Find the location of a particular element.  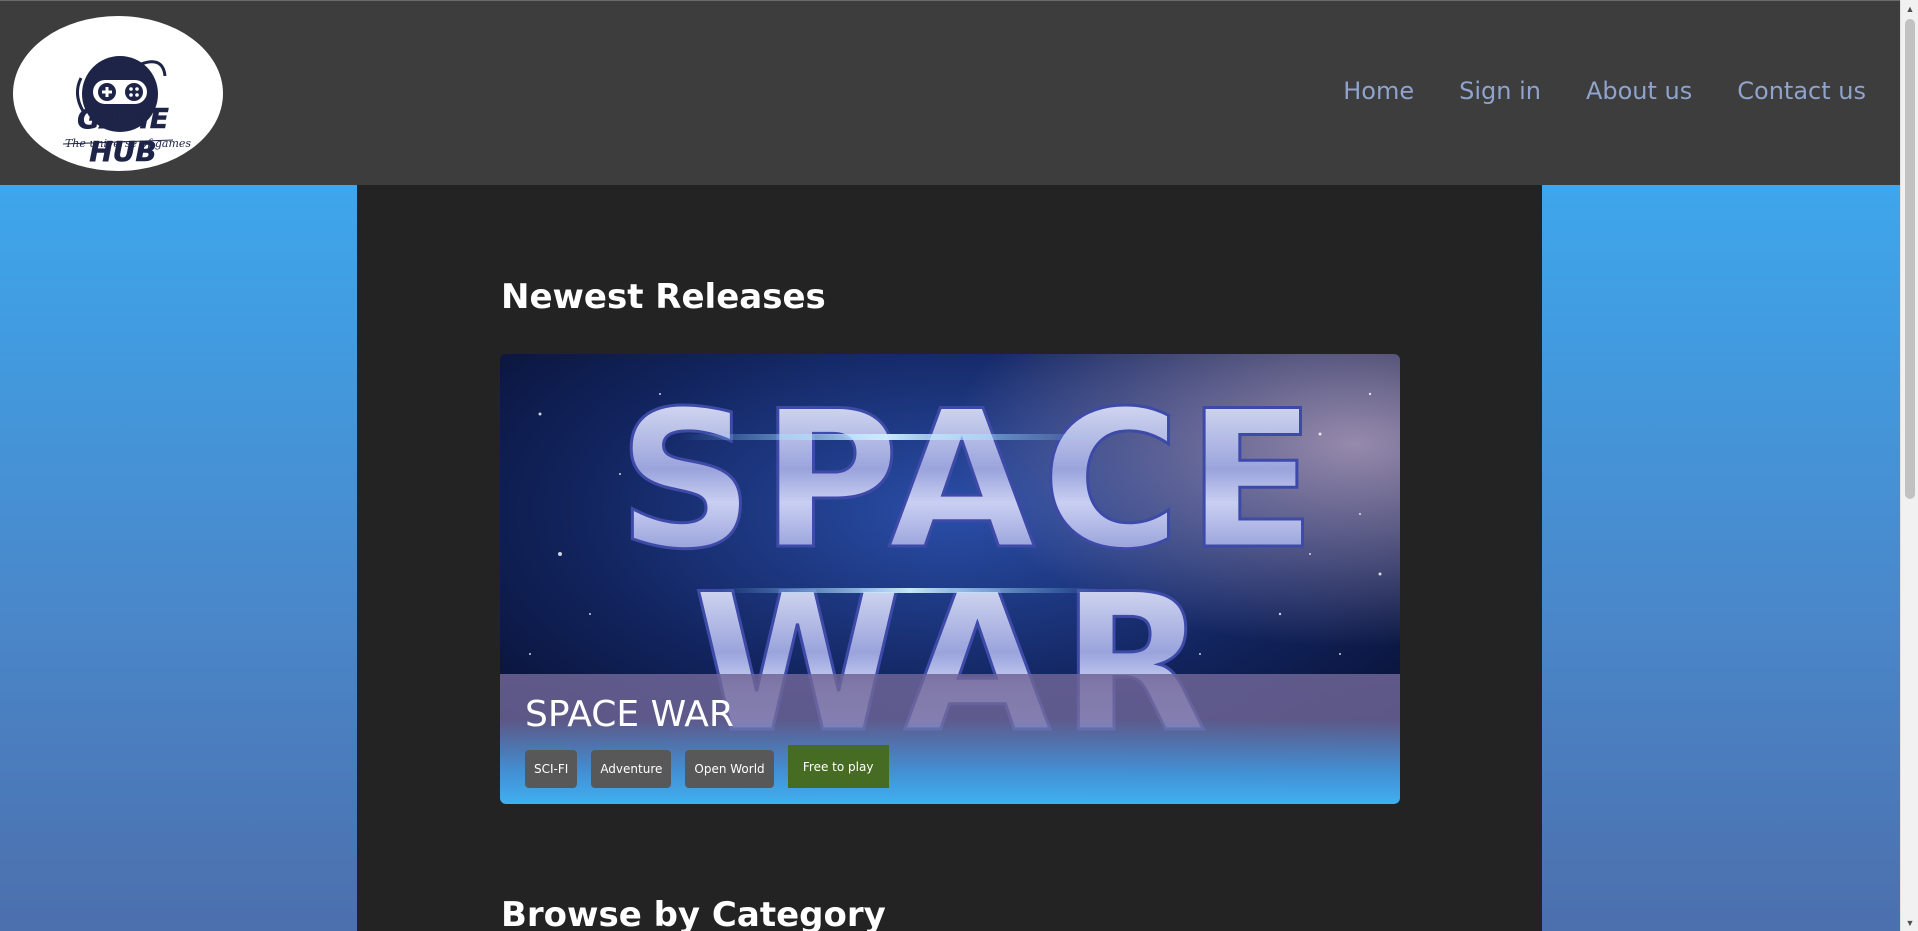

logo-tagline: The universe of games is located at coordinates (128, 143).